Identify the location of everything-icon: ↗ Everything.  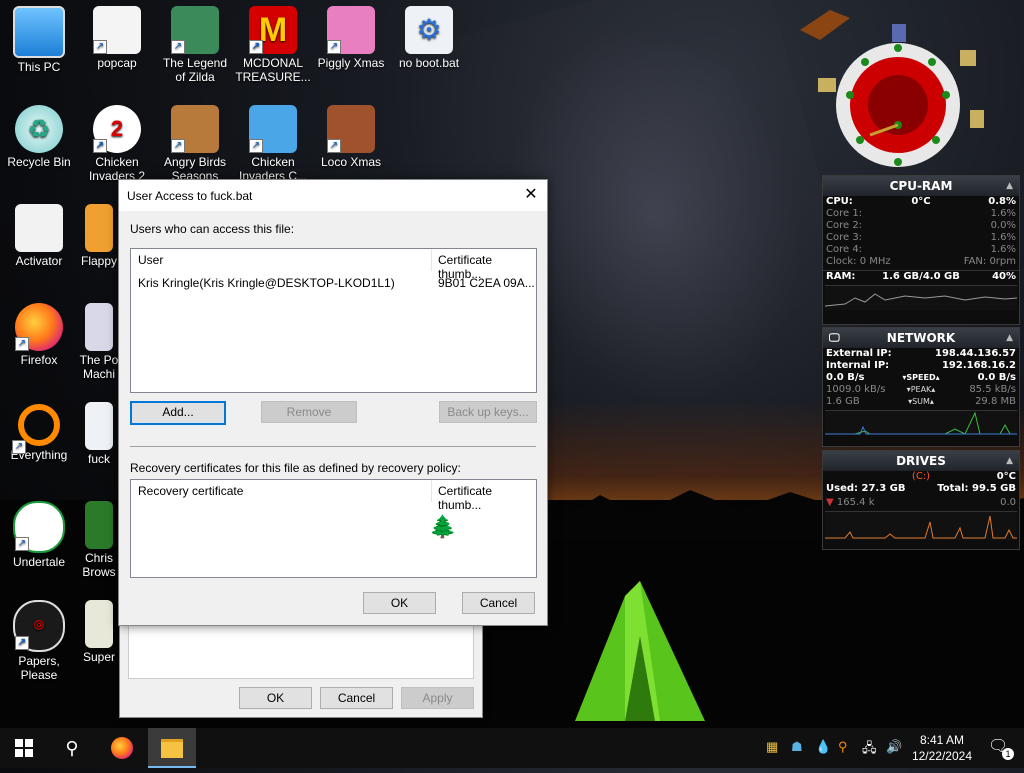
(39, 430).